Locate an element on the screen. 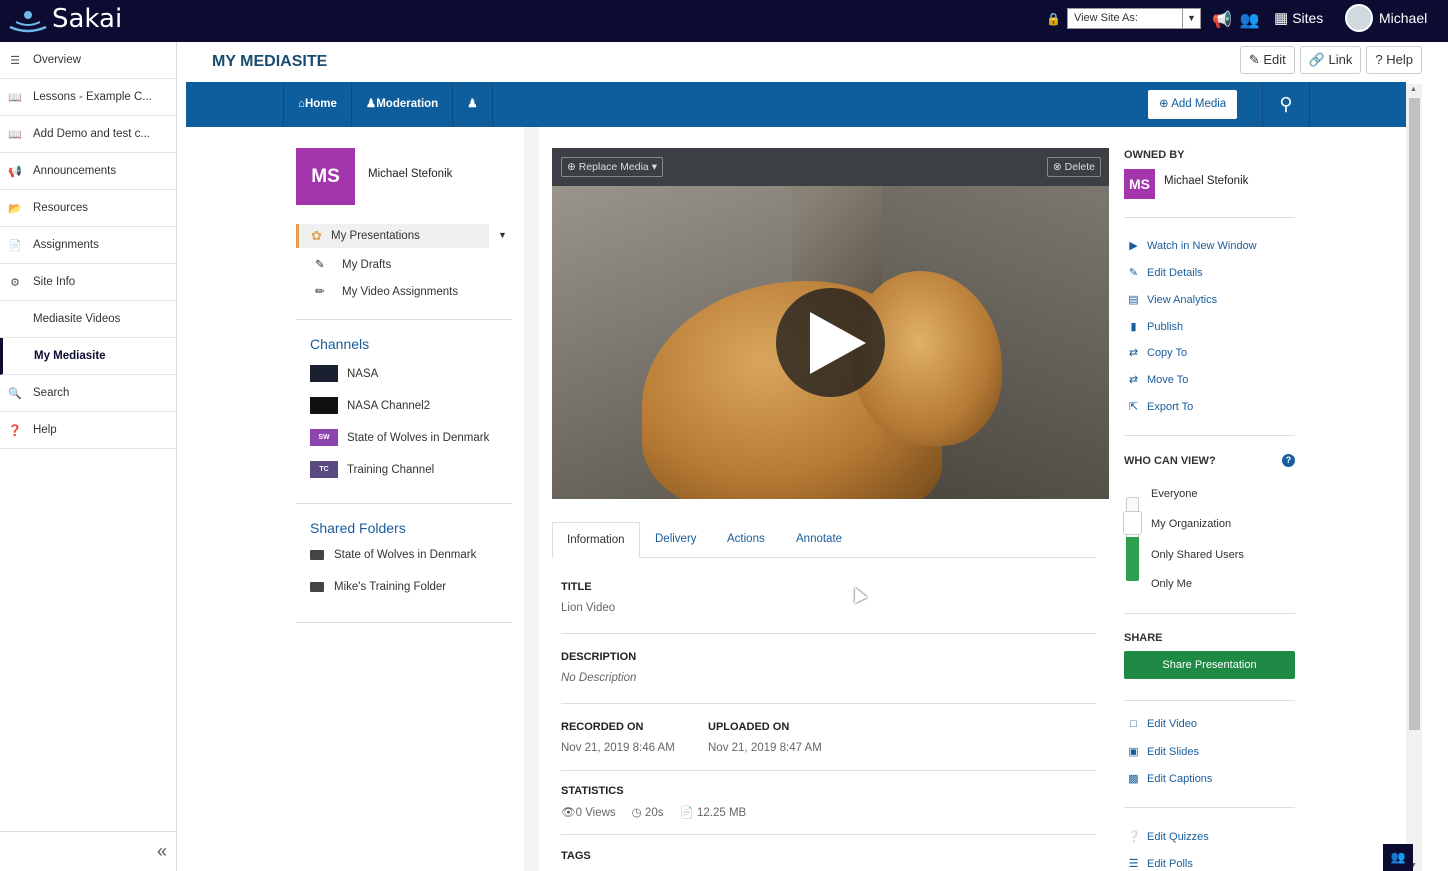  sakai-logo: Sakai is located at coordinates (65, 19).